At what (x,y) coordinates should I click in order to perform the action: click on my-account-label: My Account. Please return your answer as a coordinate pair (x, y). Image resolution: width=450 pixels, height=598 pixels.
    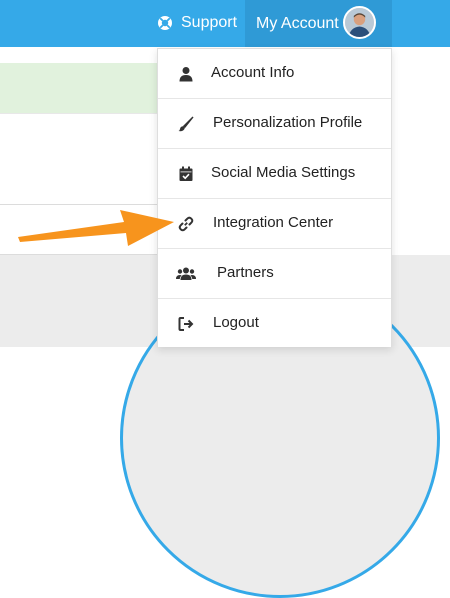
    Looking at the image, I should click on (297, 23).